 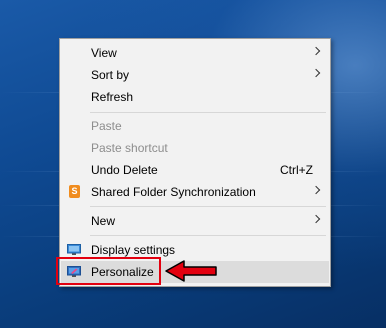 What do you see at coordinates (191, 271) in the screenshot?
I see `red-arrow-pointer-icon` at bounding box center [191, 271].